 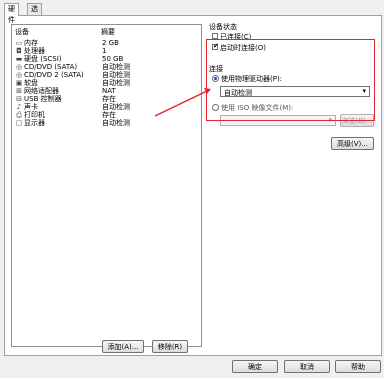 What do you see at coordinates (358, 366) in the screenshot?
I see `help-button: 帮助` at bounding box center [358, 366].